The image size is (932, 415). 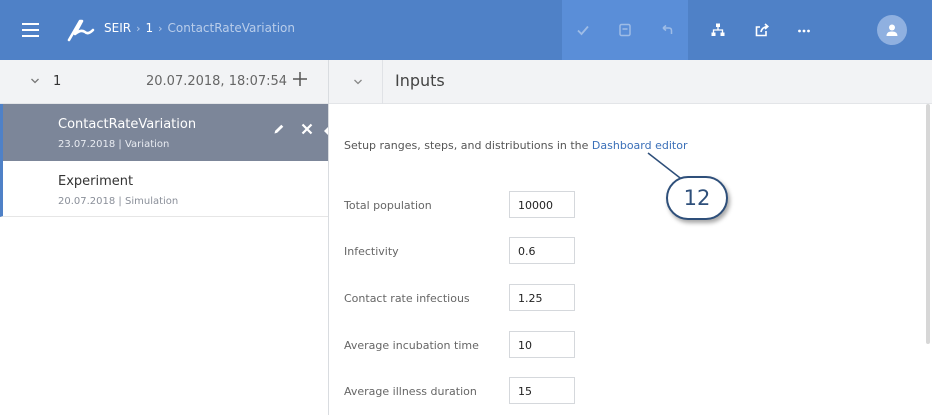 What do you see at coordinates (81, 30) in the screenshot?
I see `anylogic-logo-icon` at bounding box center [81, 30].